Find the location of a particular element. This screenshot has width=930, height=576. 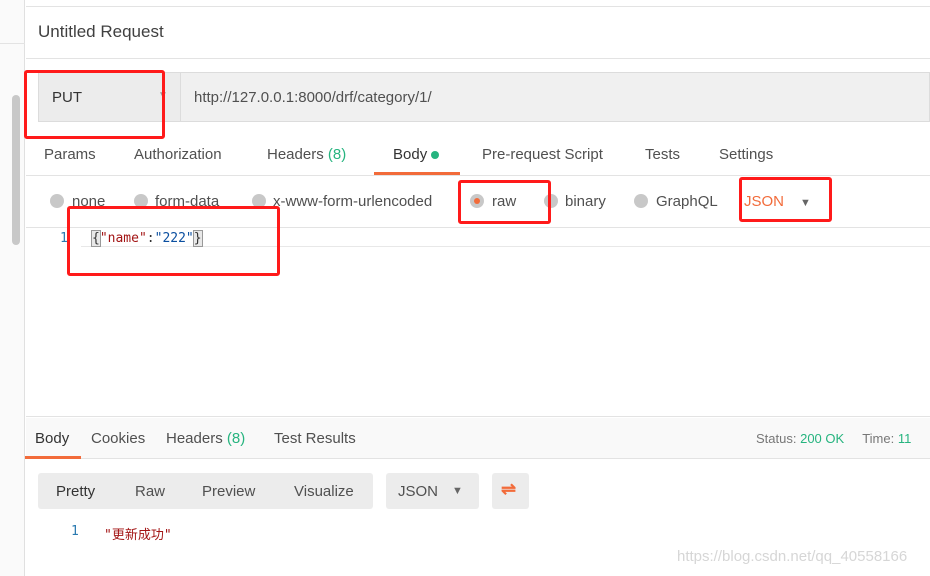

radio-binary-label: binary is located at coordinates (585, 201).